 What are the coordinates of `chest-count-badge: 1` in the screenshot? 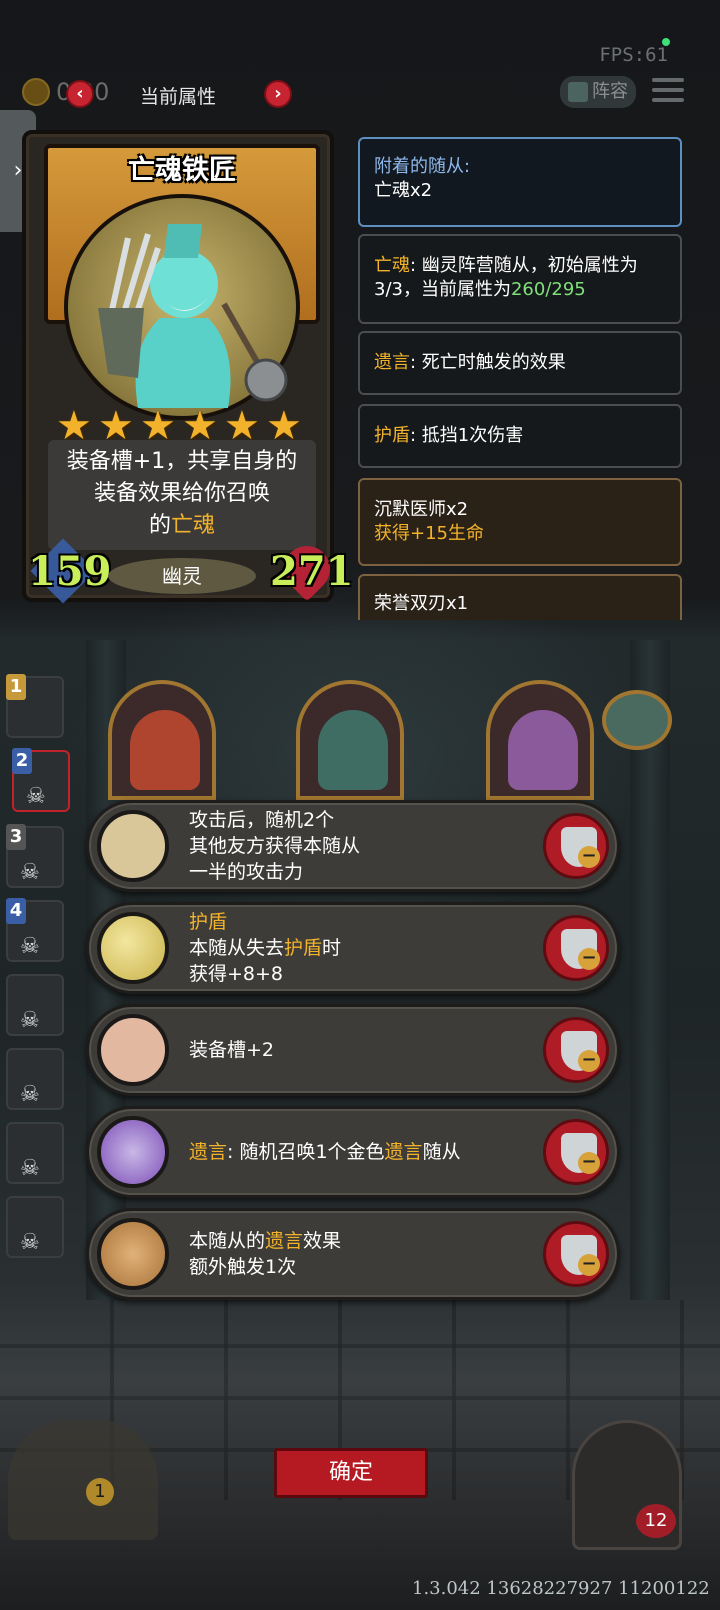 It's located at (100, 1492).